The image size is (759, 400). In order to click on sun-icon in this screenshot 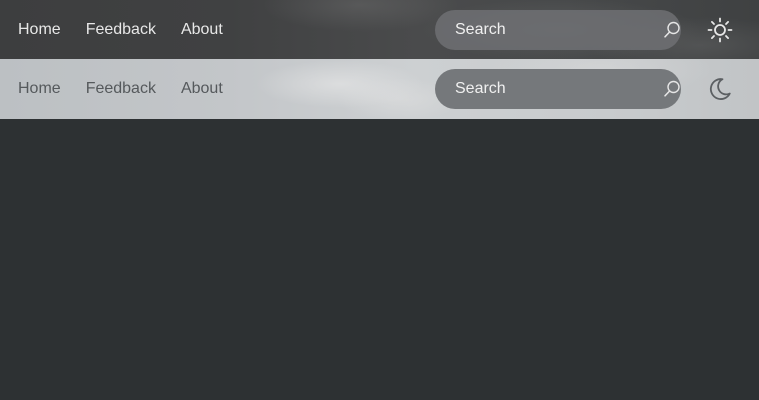, I will do `click(720, 29)`.